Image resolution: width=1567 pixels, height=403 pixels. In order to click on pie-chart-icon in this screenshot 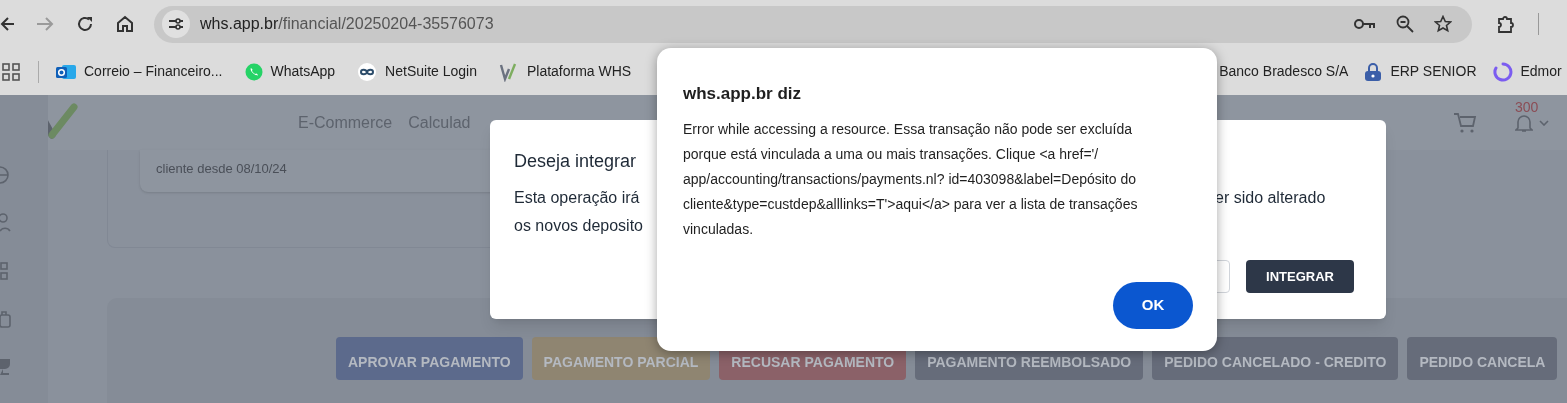, I will do `click(6, 175)`.